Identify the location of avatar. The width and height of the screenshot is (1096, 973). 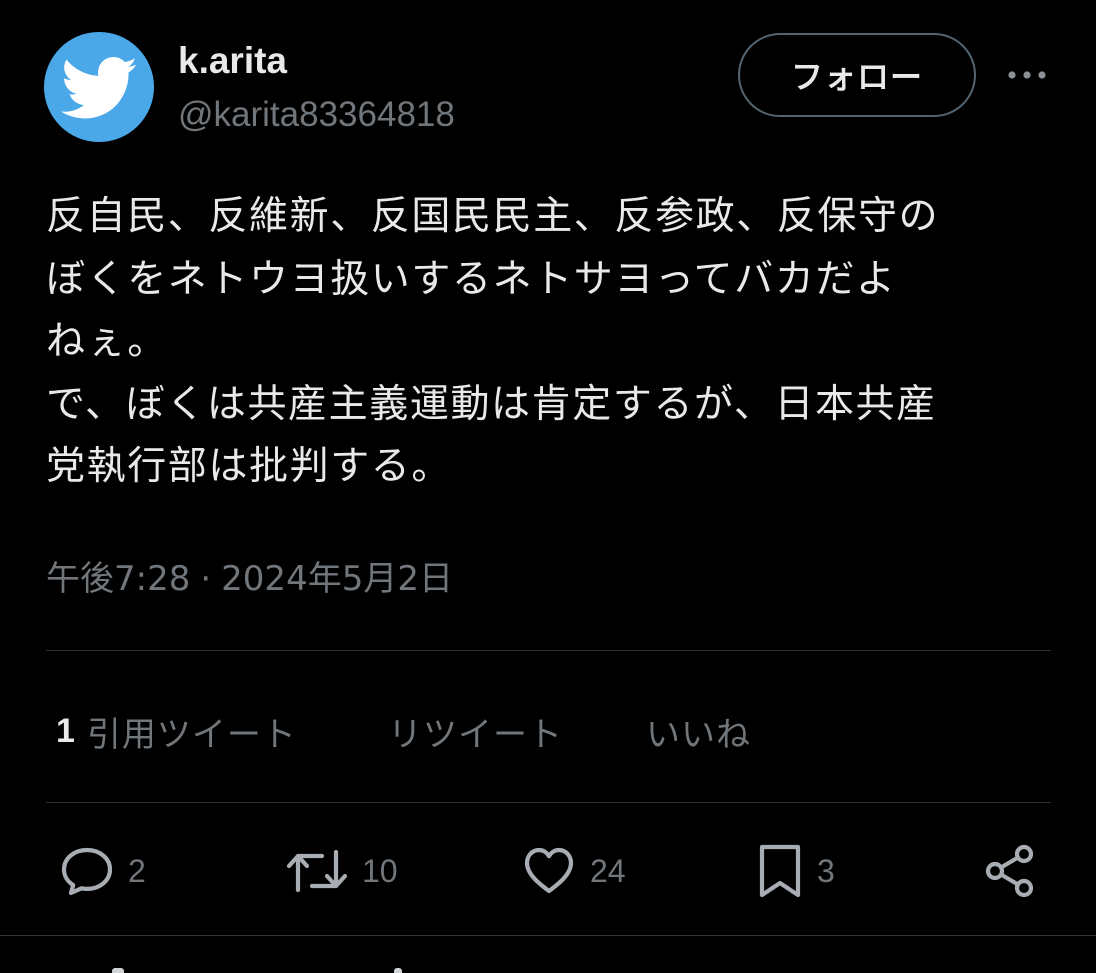
(99, 87).